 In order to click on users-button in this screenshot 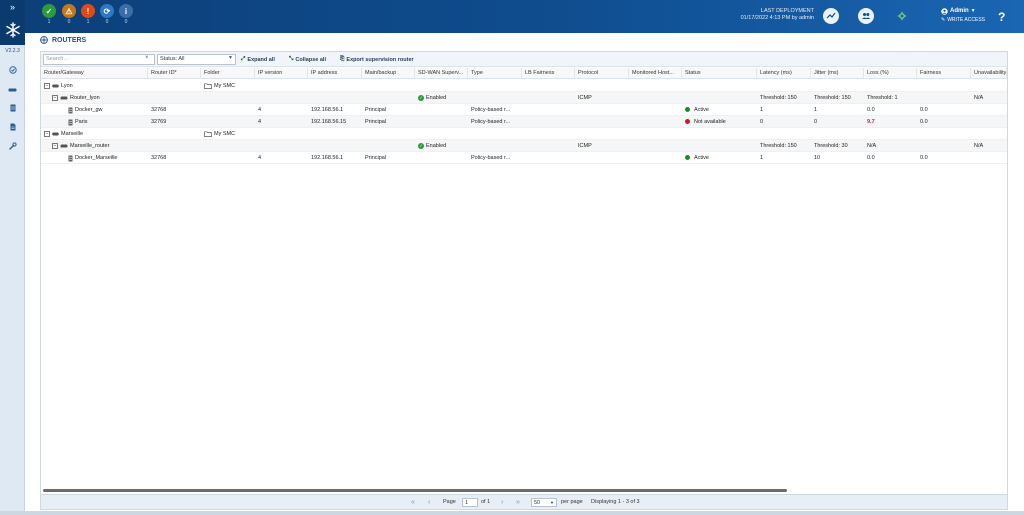, I will do `click(866, 16)`.